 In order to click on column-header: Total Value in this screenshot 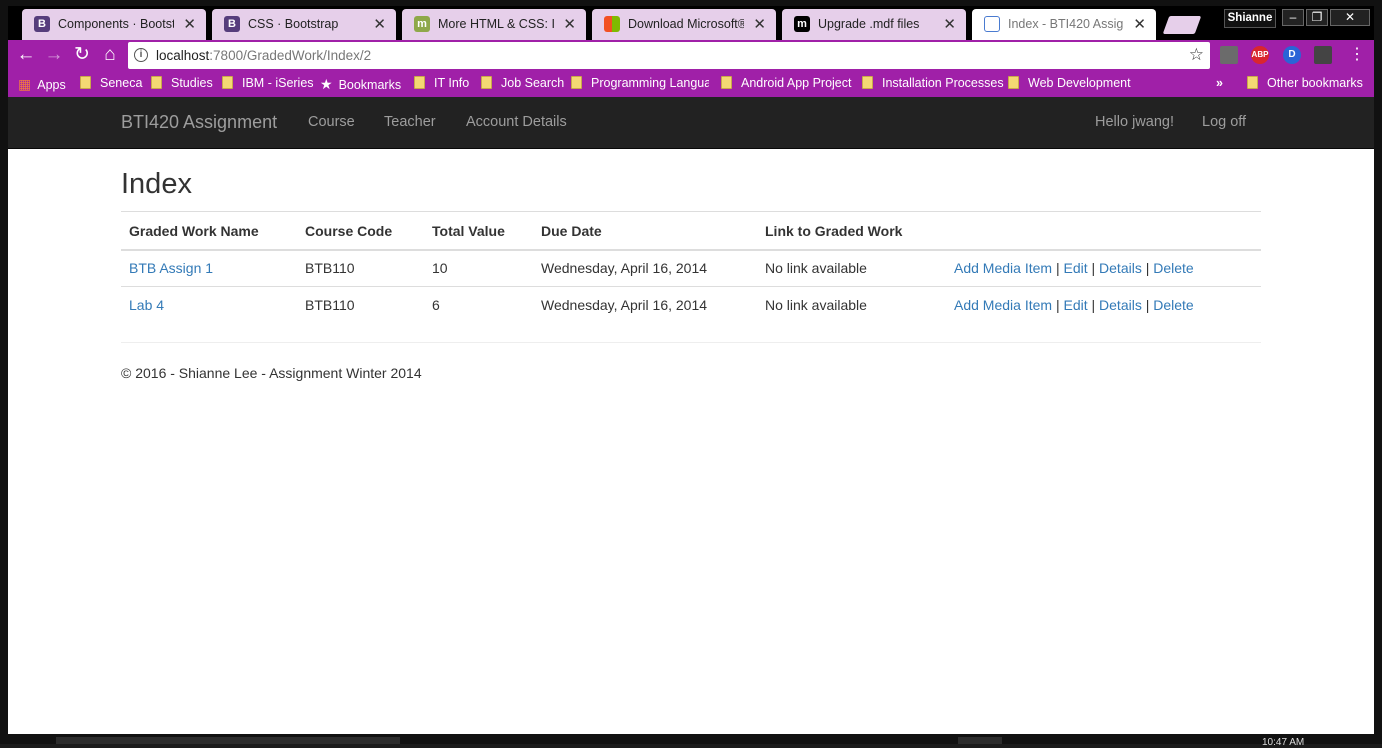, I will do `click(478, 231)`.